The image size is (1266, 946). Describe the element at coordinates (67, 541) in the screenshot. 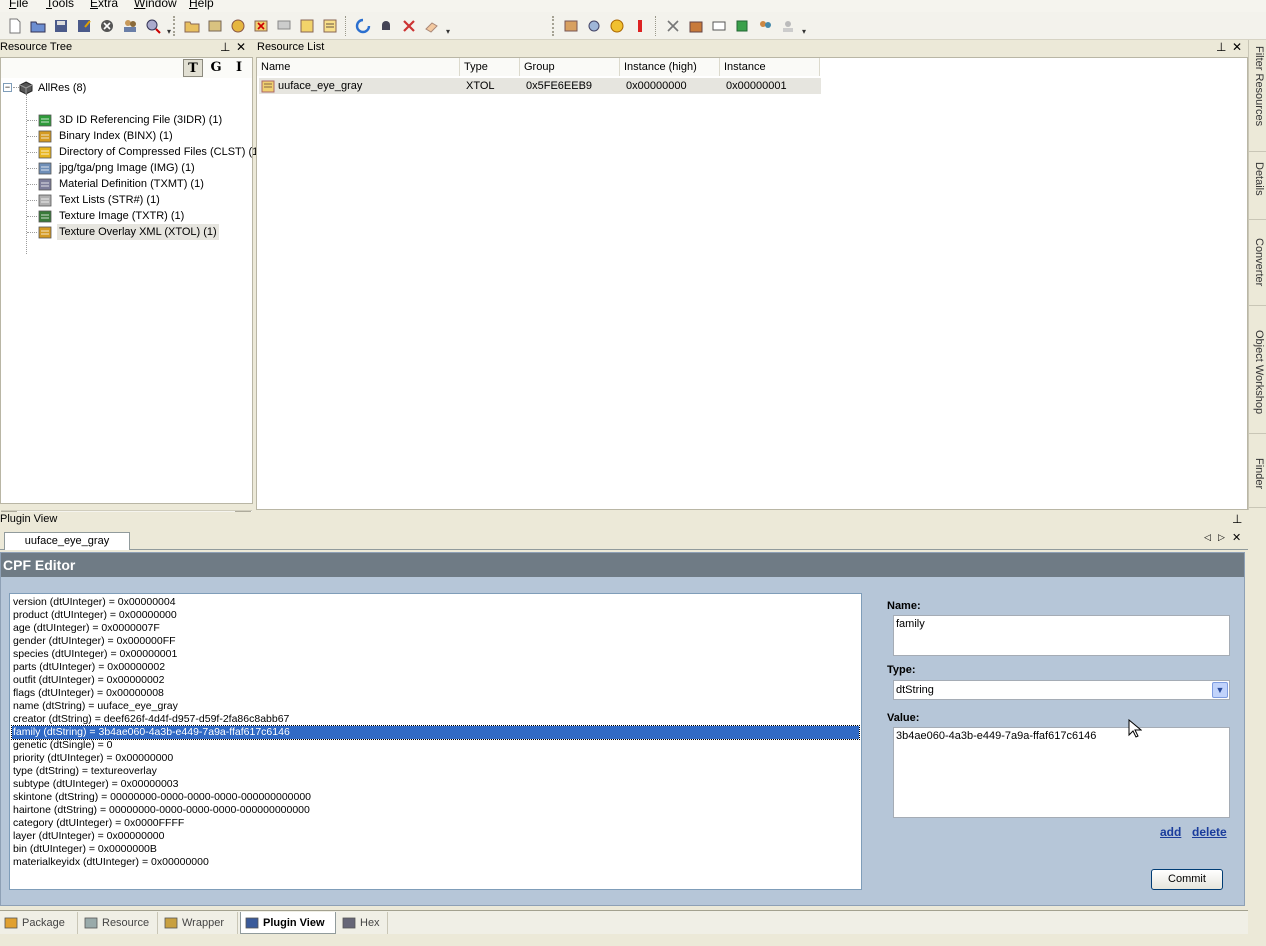

I see `doc-tab-uuface-eye-gray: uuface_eye_gray` at that location.